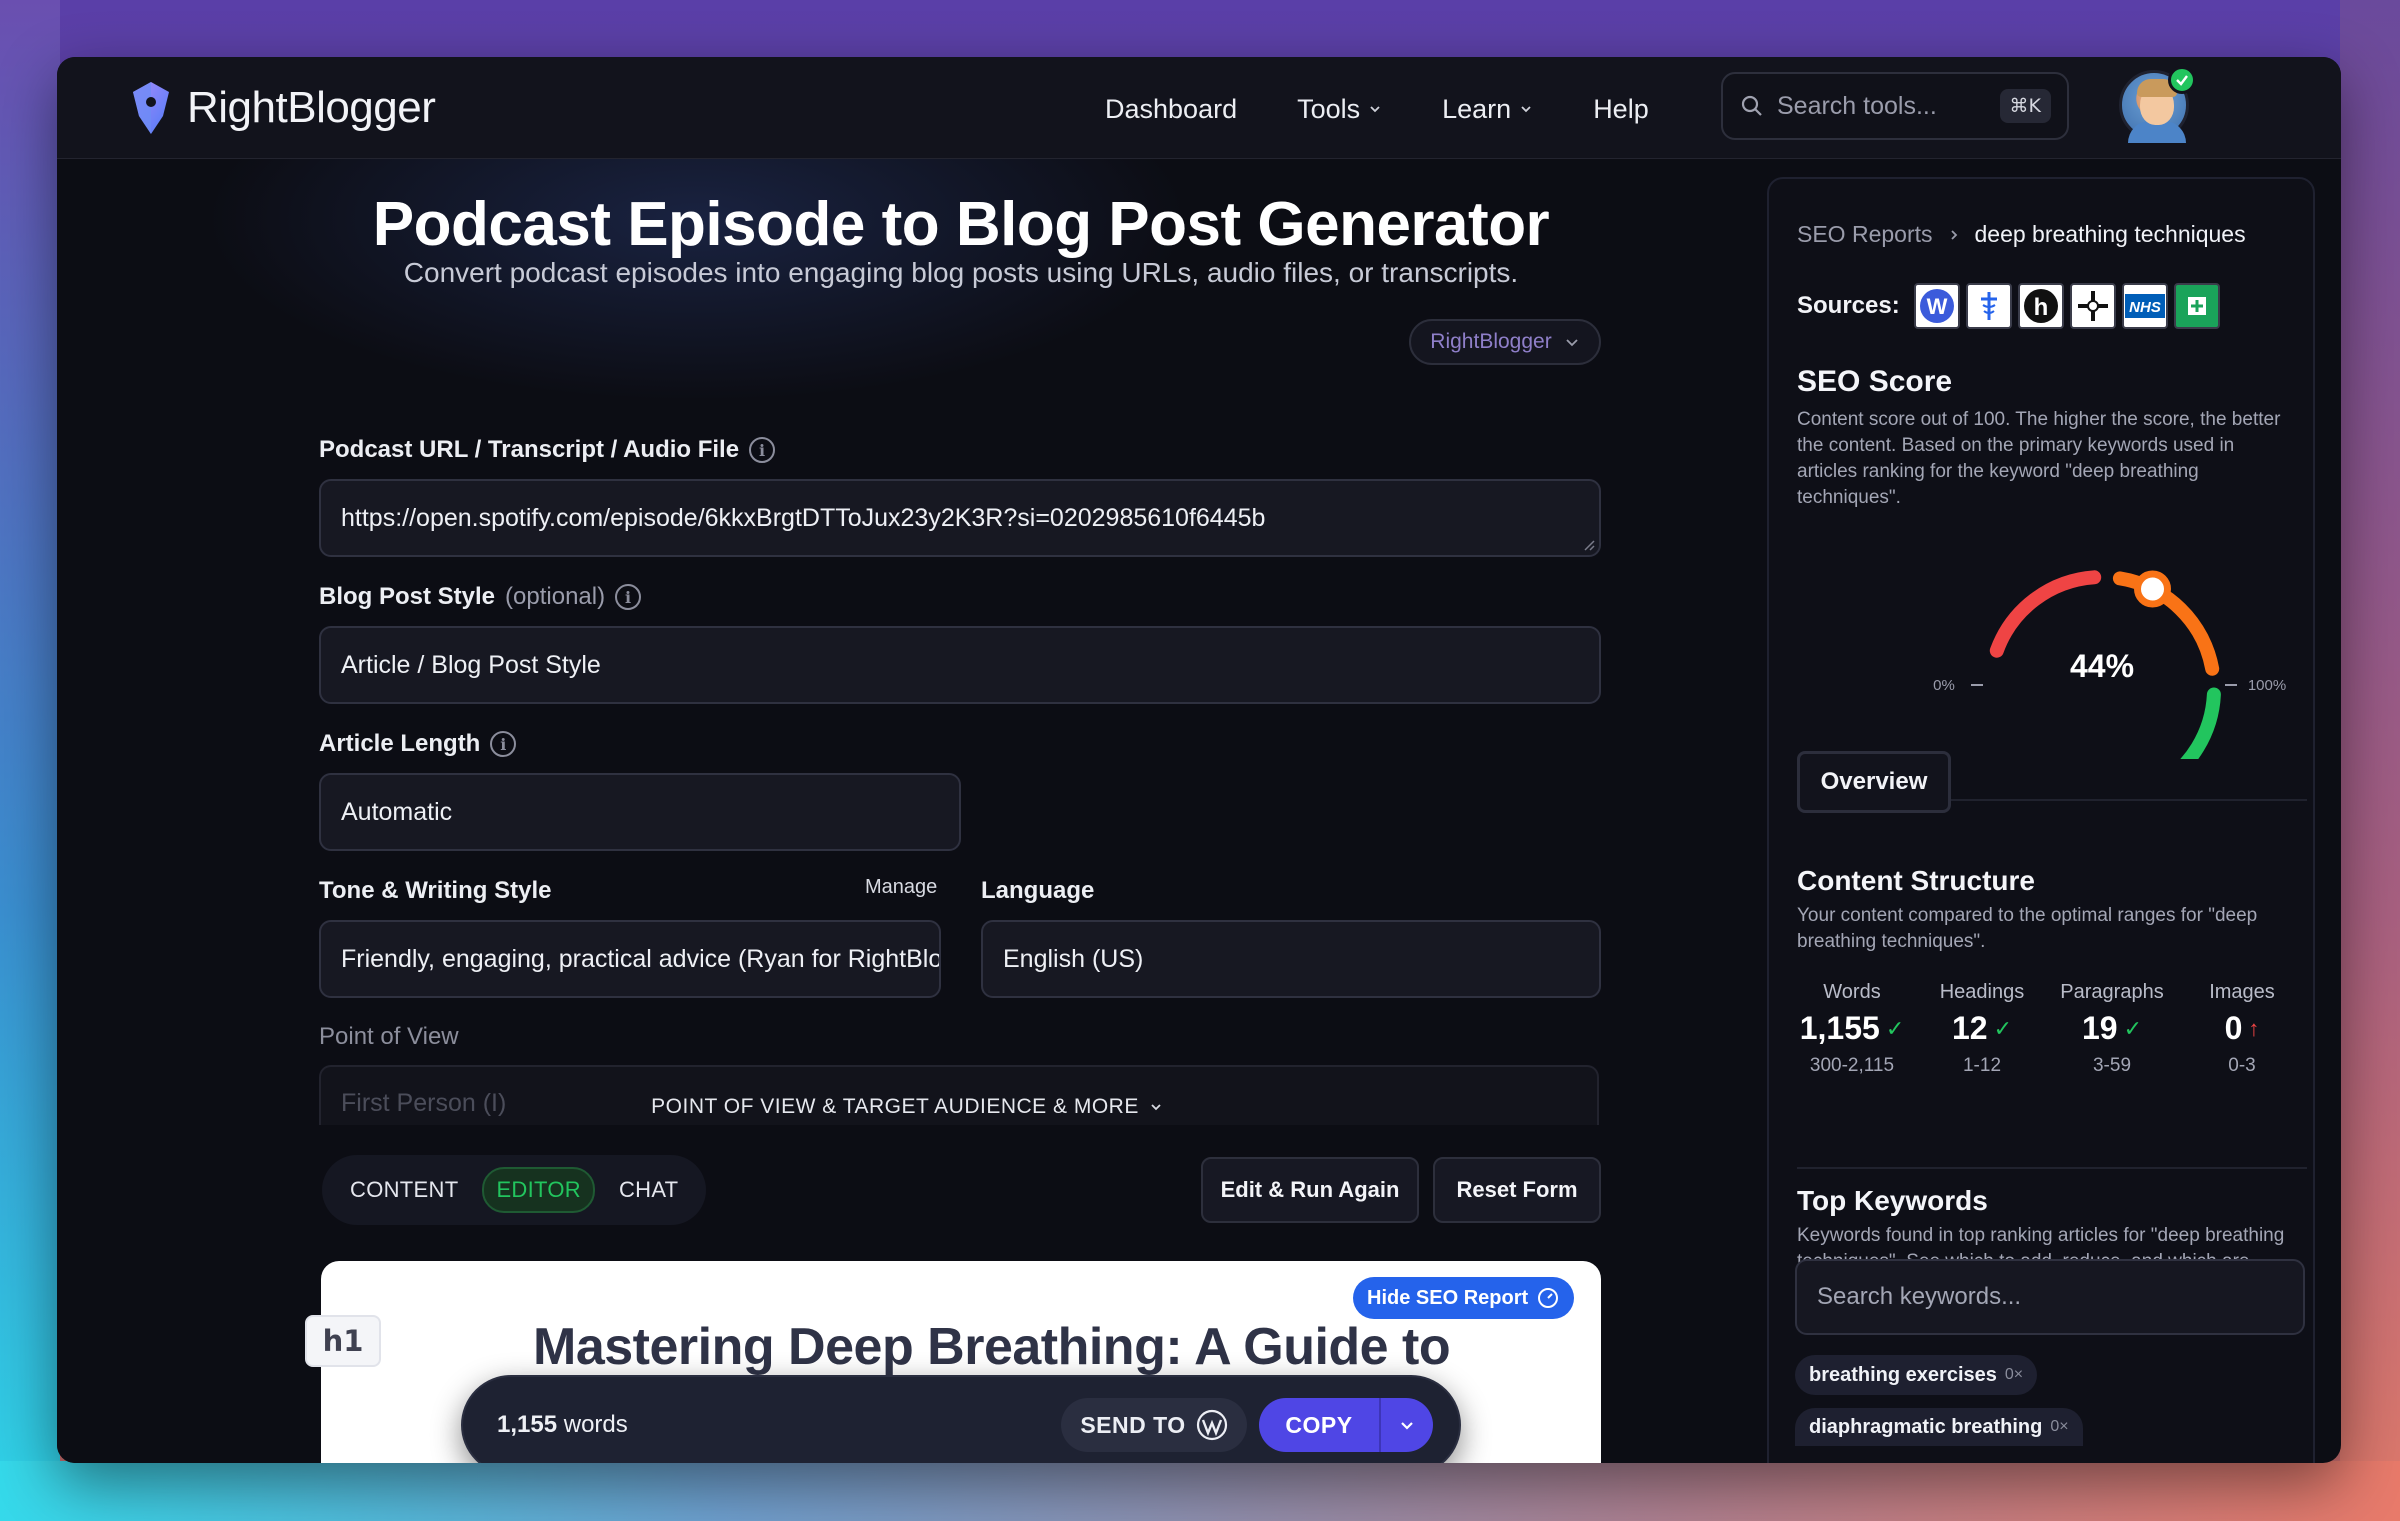 The width and height of the screenshot is (2400, 1521). Describe the element at coordinates (961, 224) in the screenshot. I see `page-title: Podcast Episode to Blog Post Generator` at that location.